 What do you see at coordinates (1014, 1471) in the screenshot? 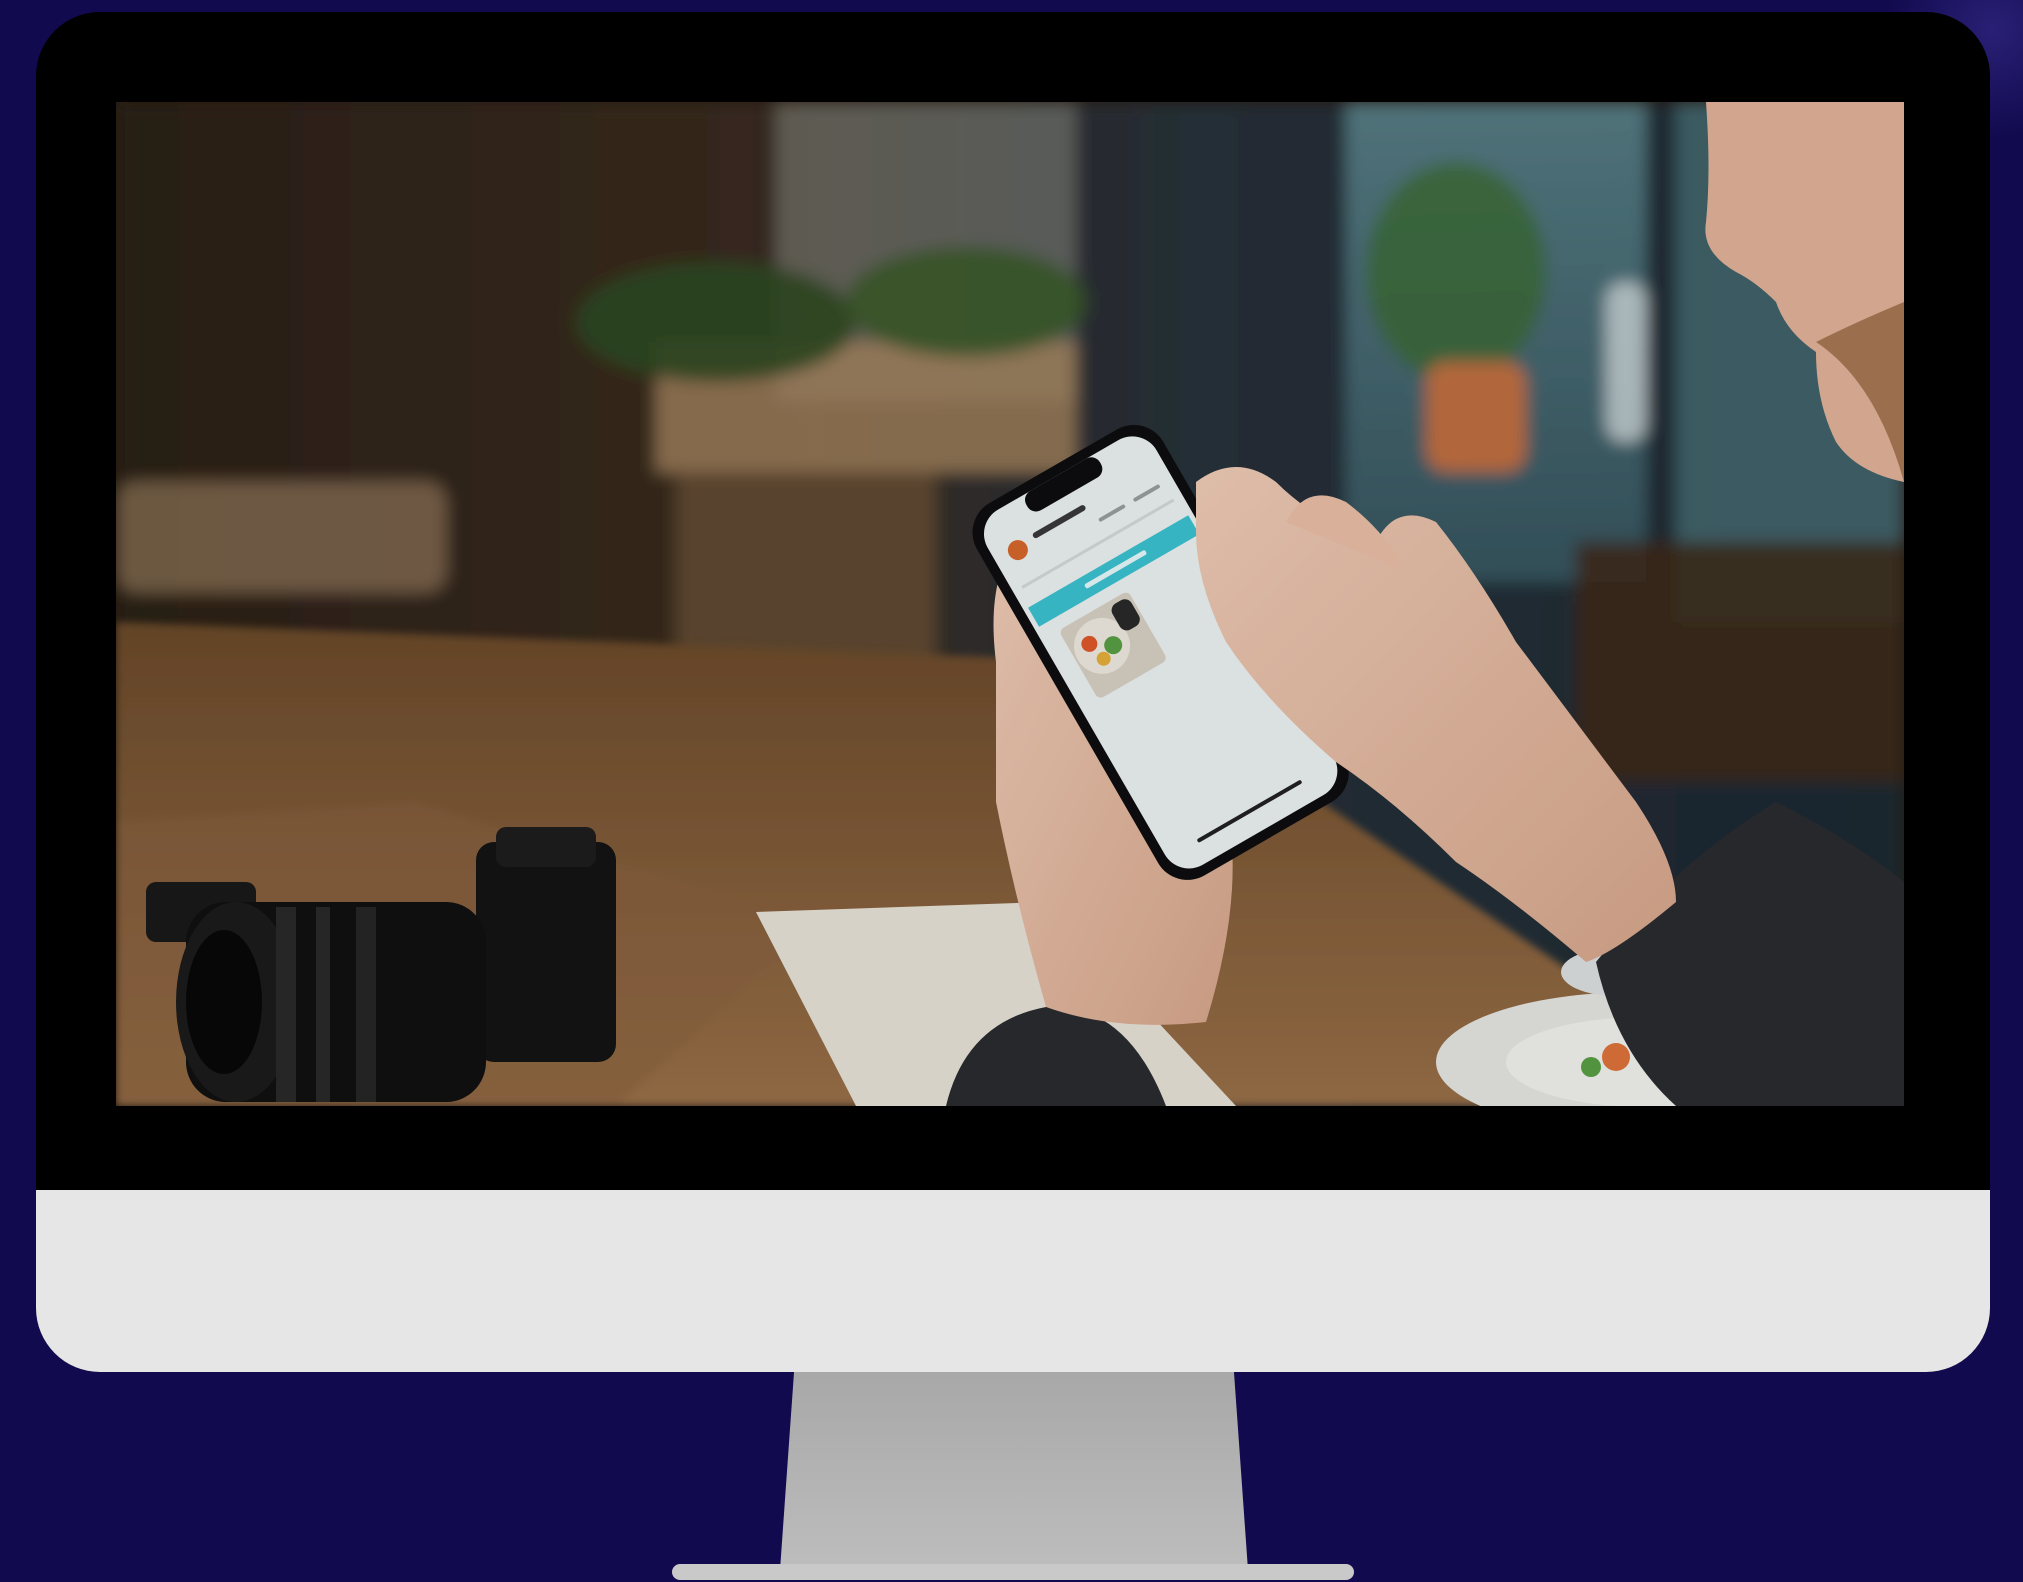
I see `monitor-stand` at bounding box center [1014, 1471].